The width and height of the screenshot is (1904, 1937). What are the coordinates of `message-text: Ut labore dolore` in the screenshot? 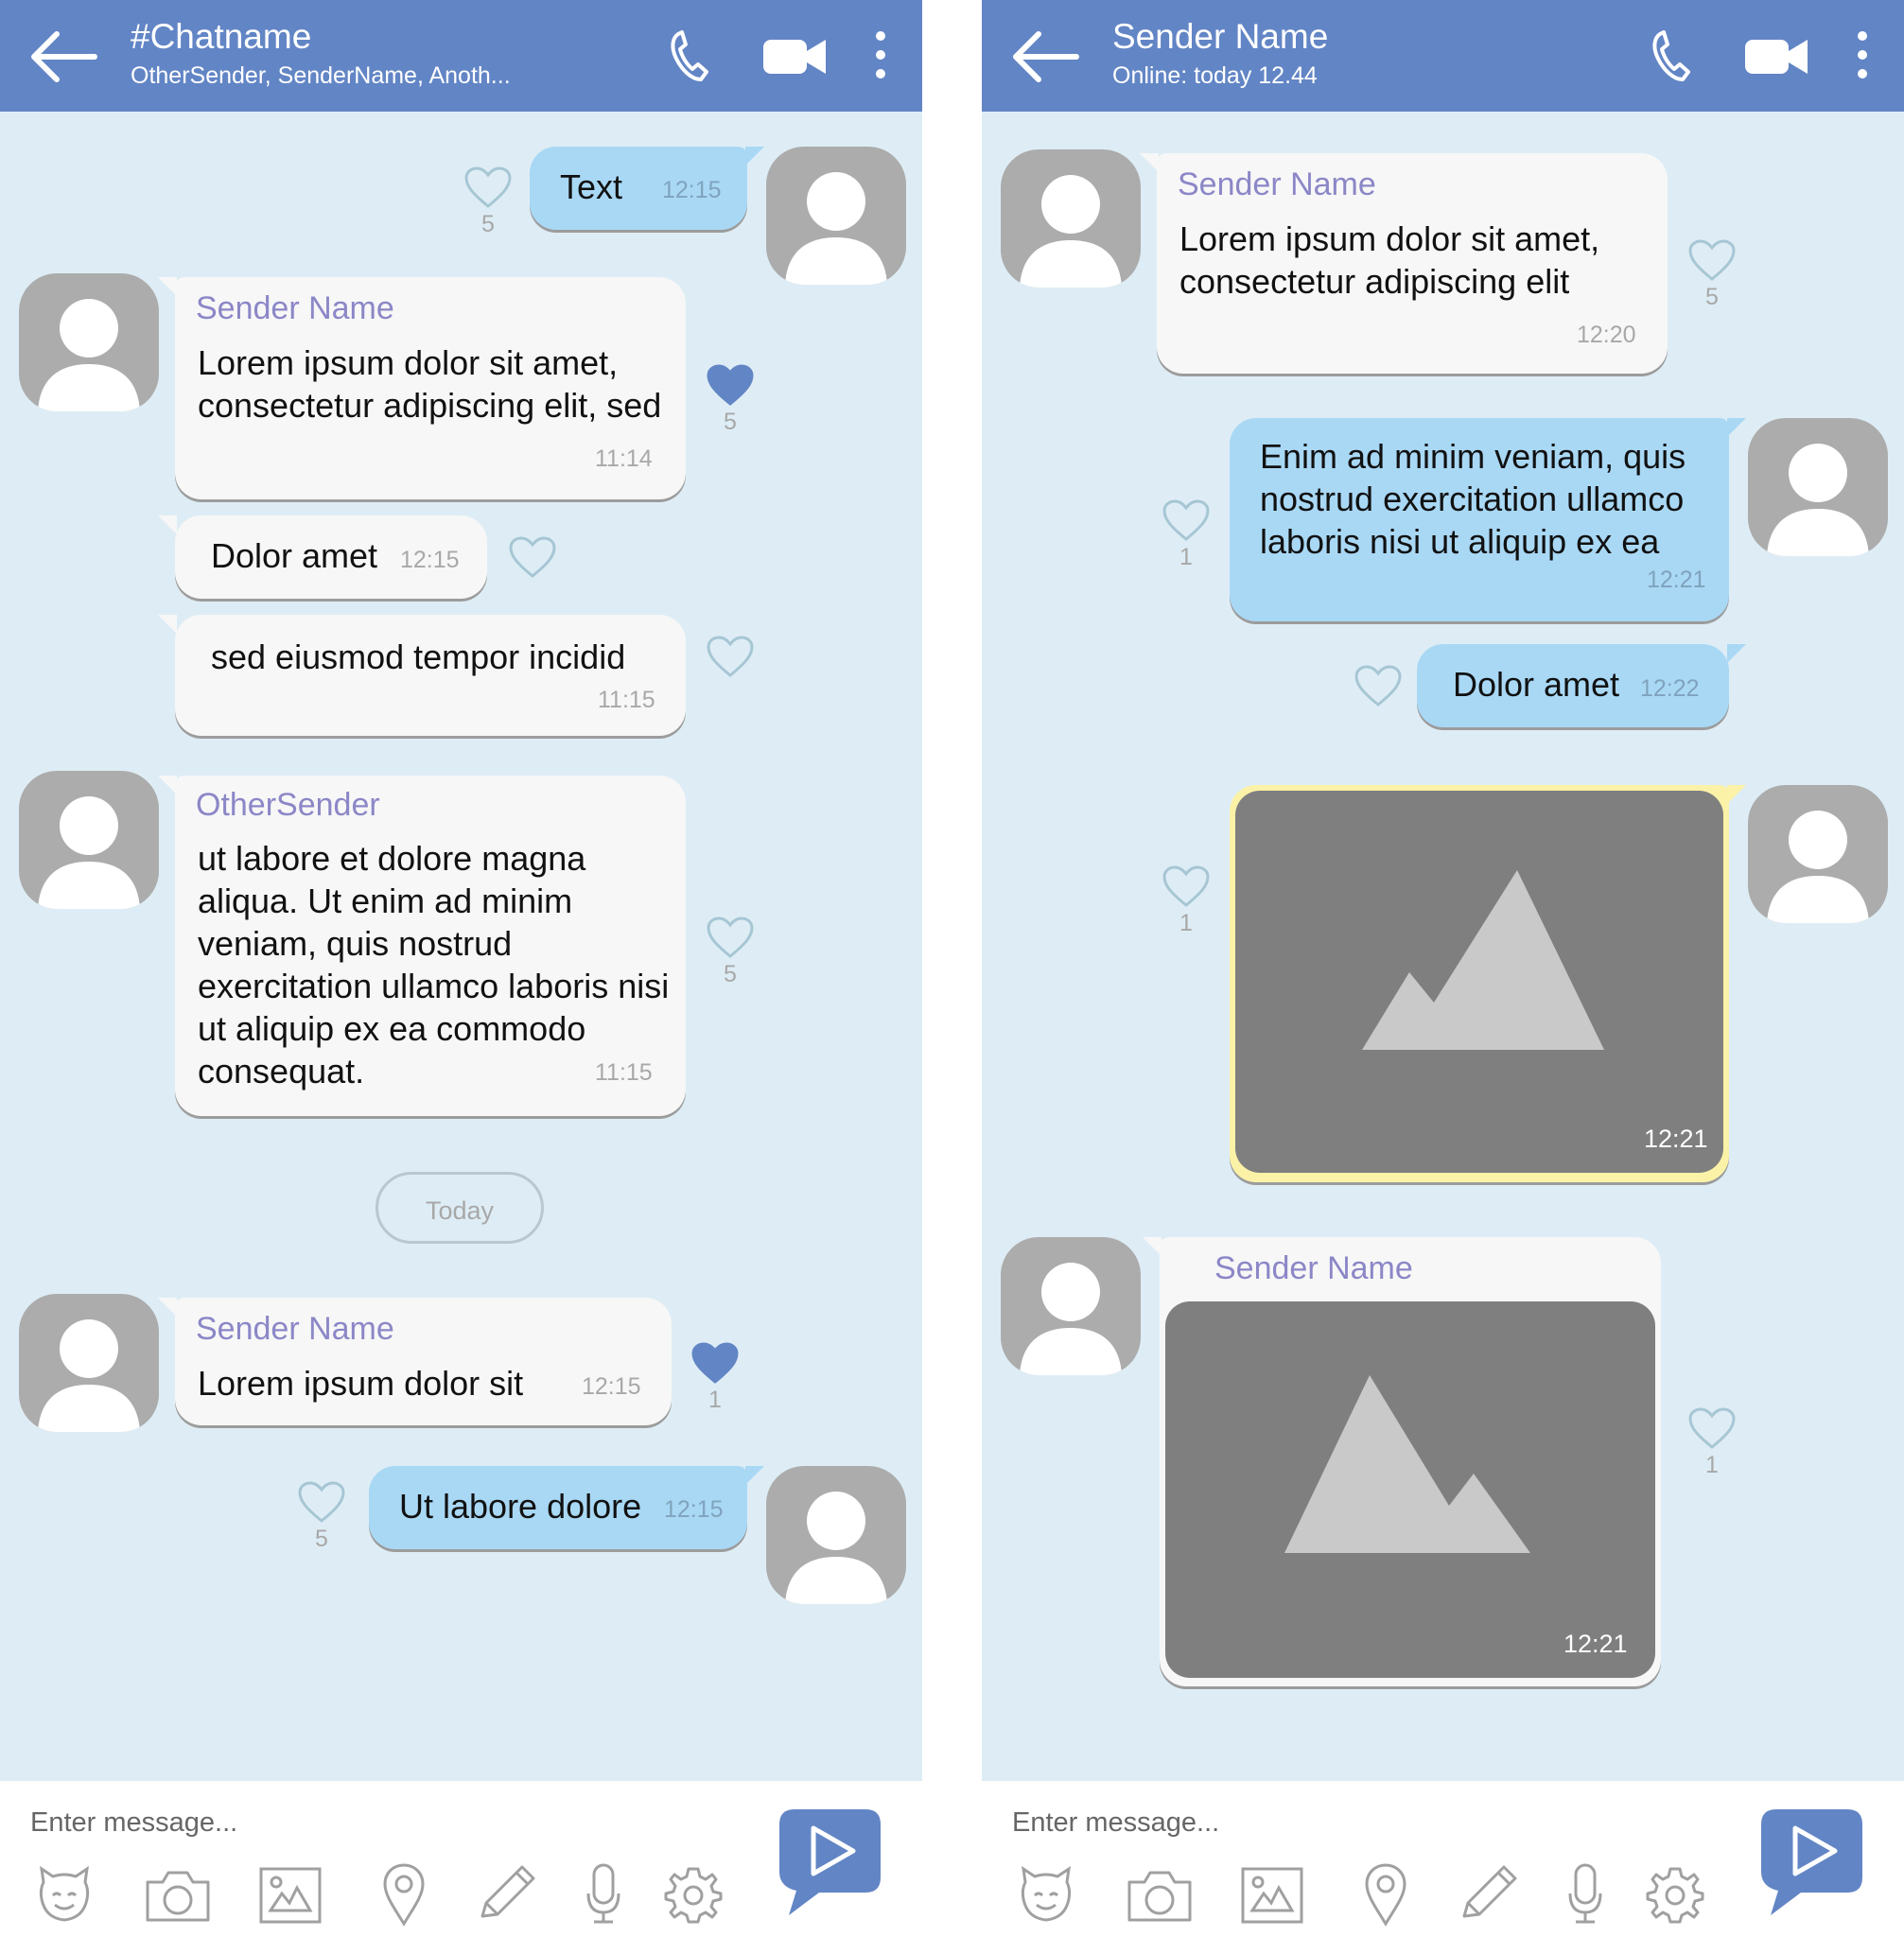 It's located at (520, 1507).